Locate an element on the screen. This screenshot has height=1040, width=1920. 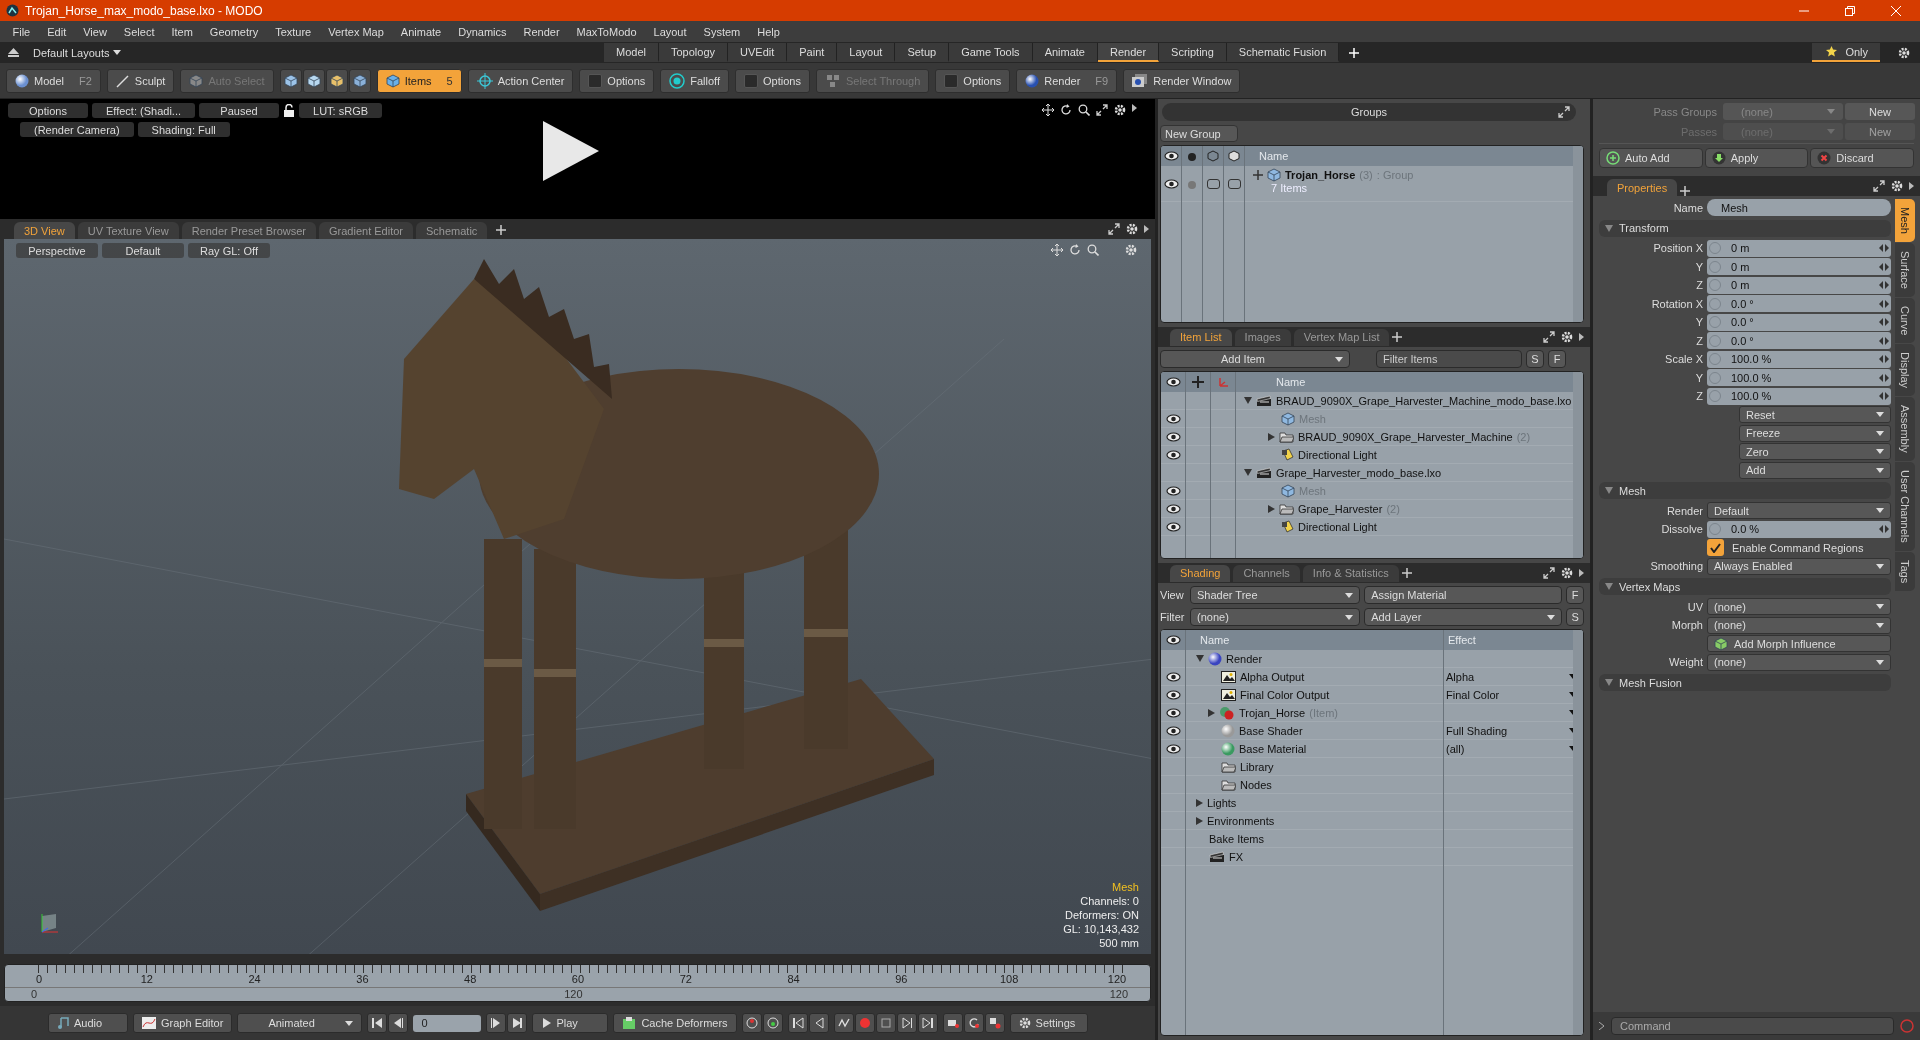
next-frame-button is located at coordinates (496, 1023).